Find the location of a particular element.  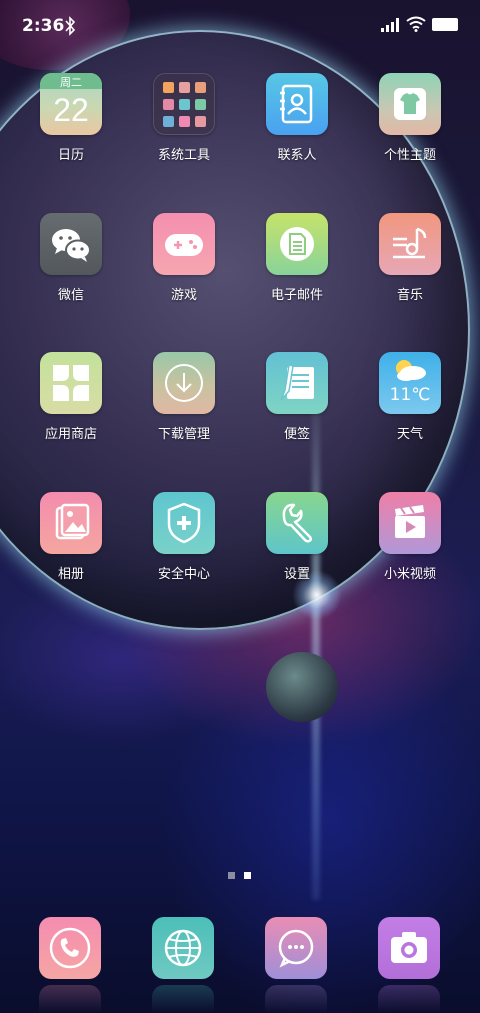

app-email: 电子邮件 is located at coordinates (297, 258).